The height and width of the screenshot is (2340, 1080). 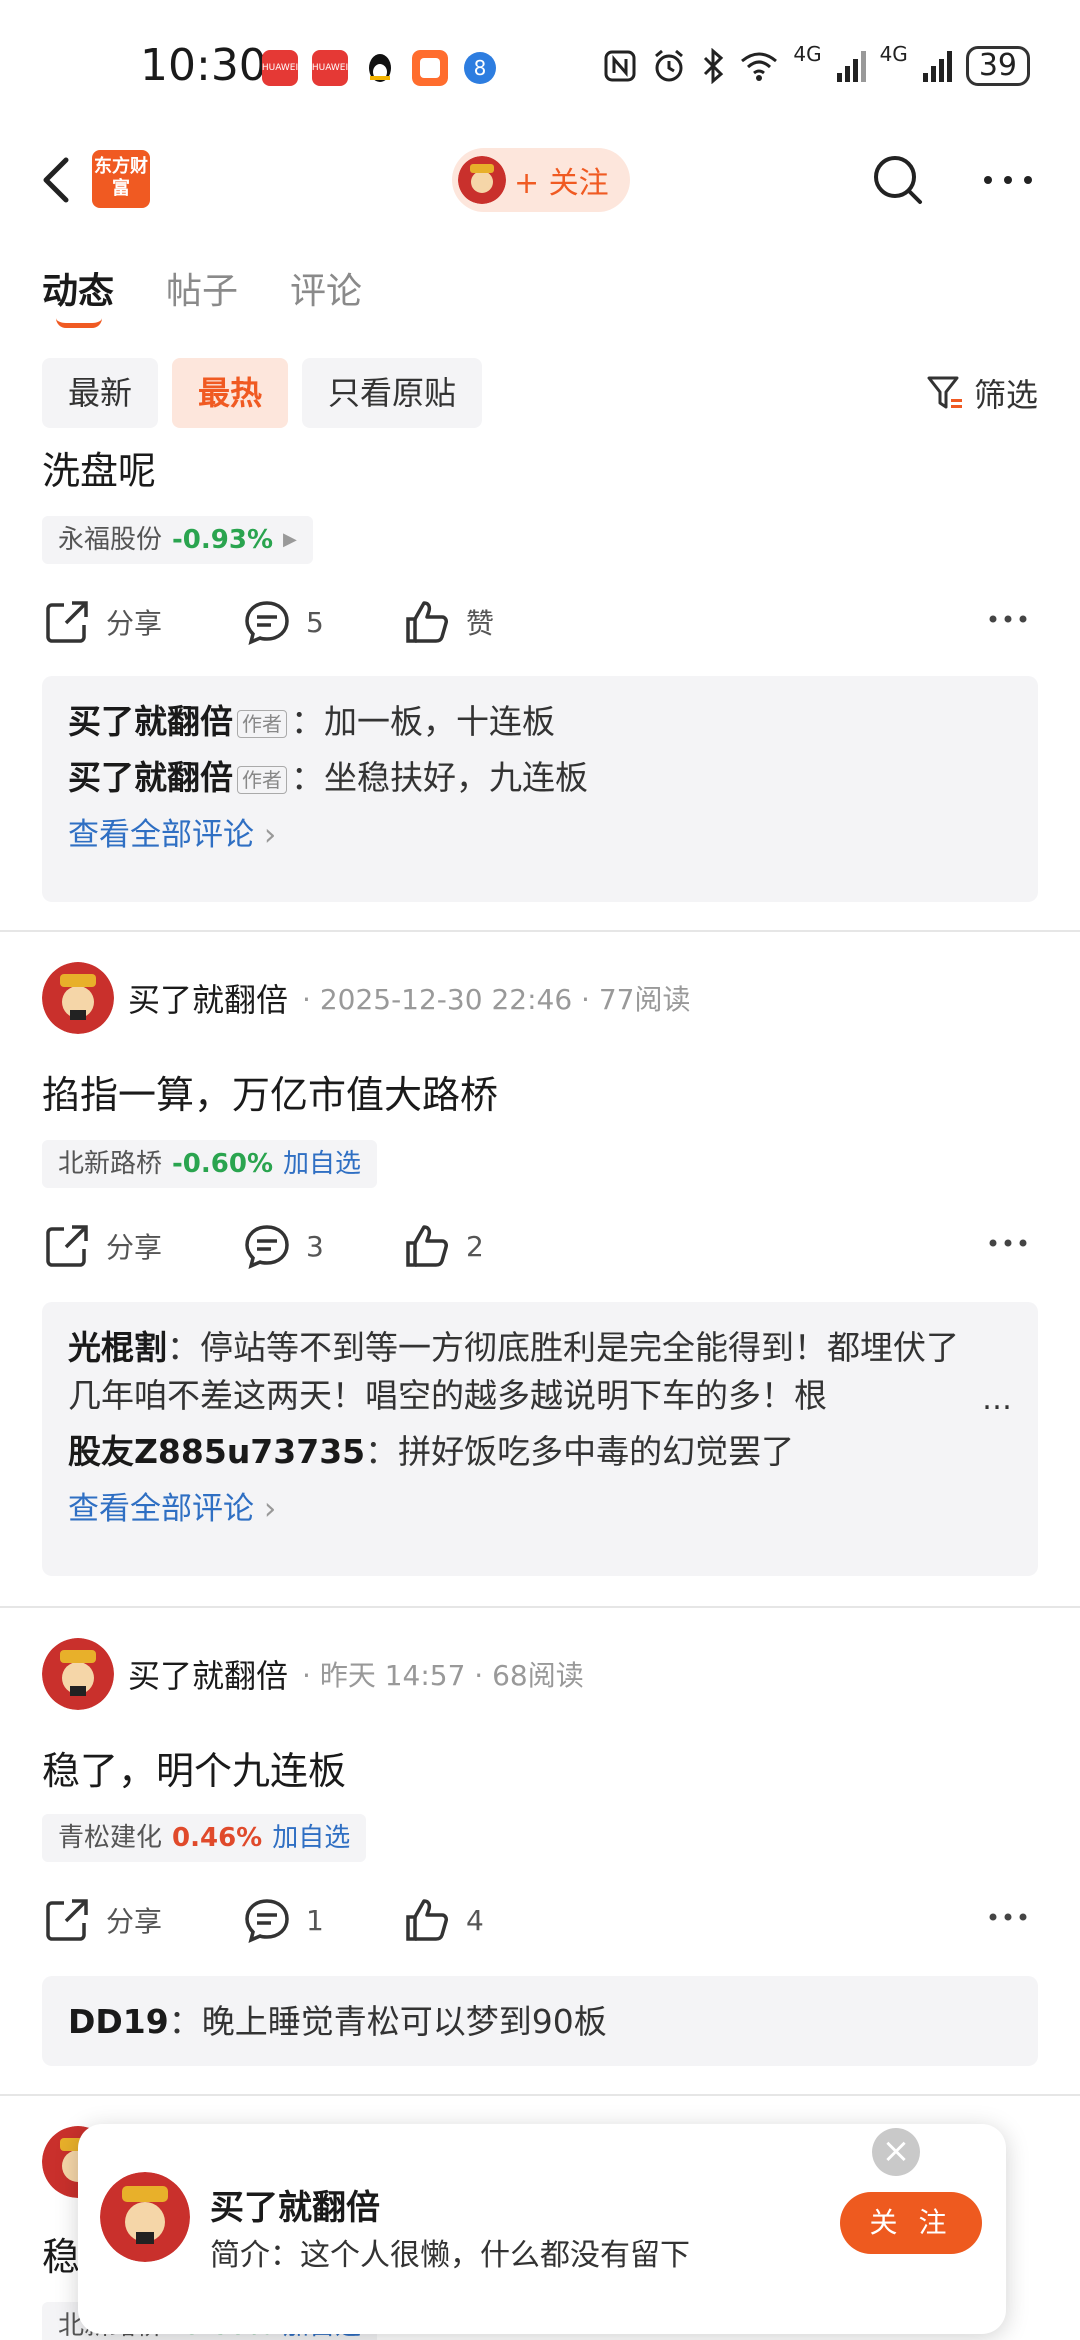 What do you see at coordinates (118, 2021) in the screenshot?
I see `comment-author: DD19` at bounding box center [118, 2021].